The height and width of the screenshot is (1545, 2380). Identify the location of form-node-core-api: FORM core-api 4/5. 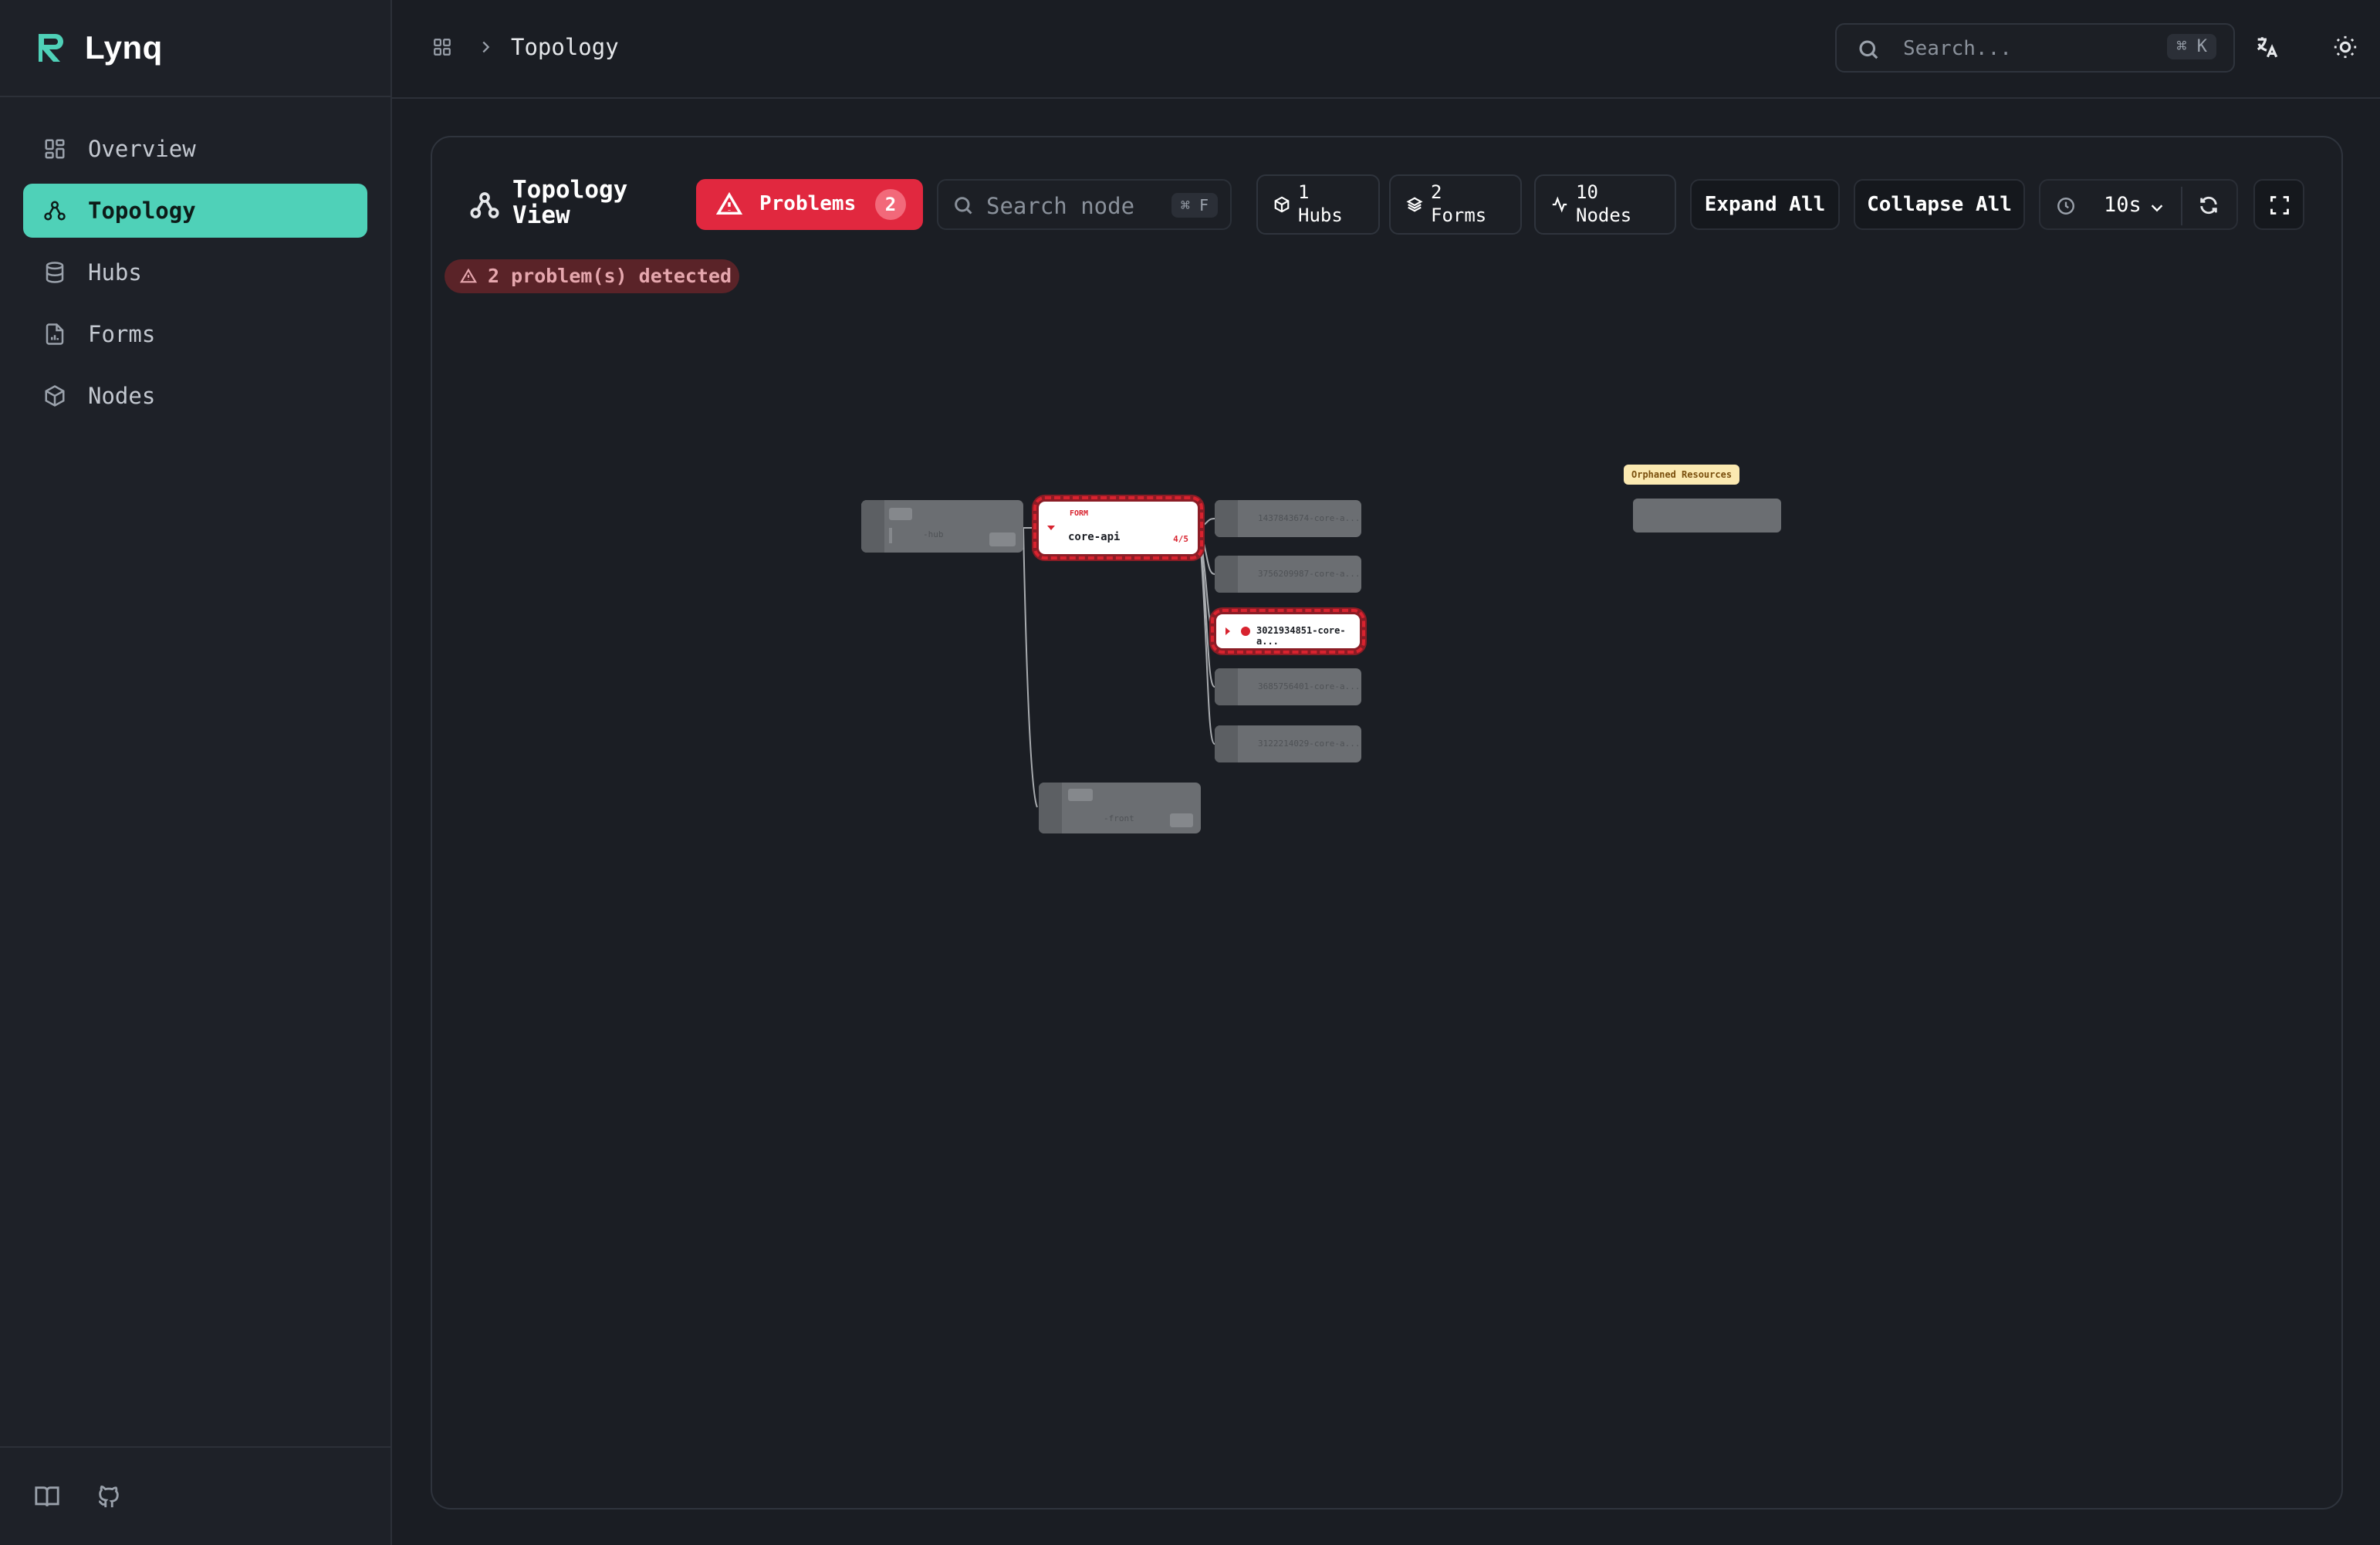
(1118, 528).